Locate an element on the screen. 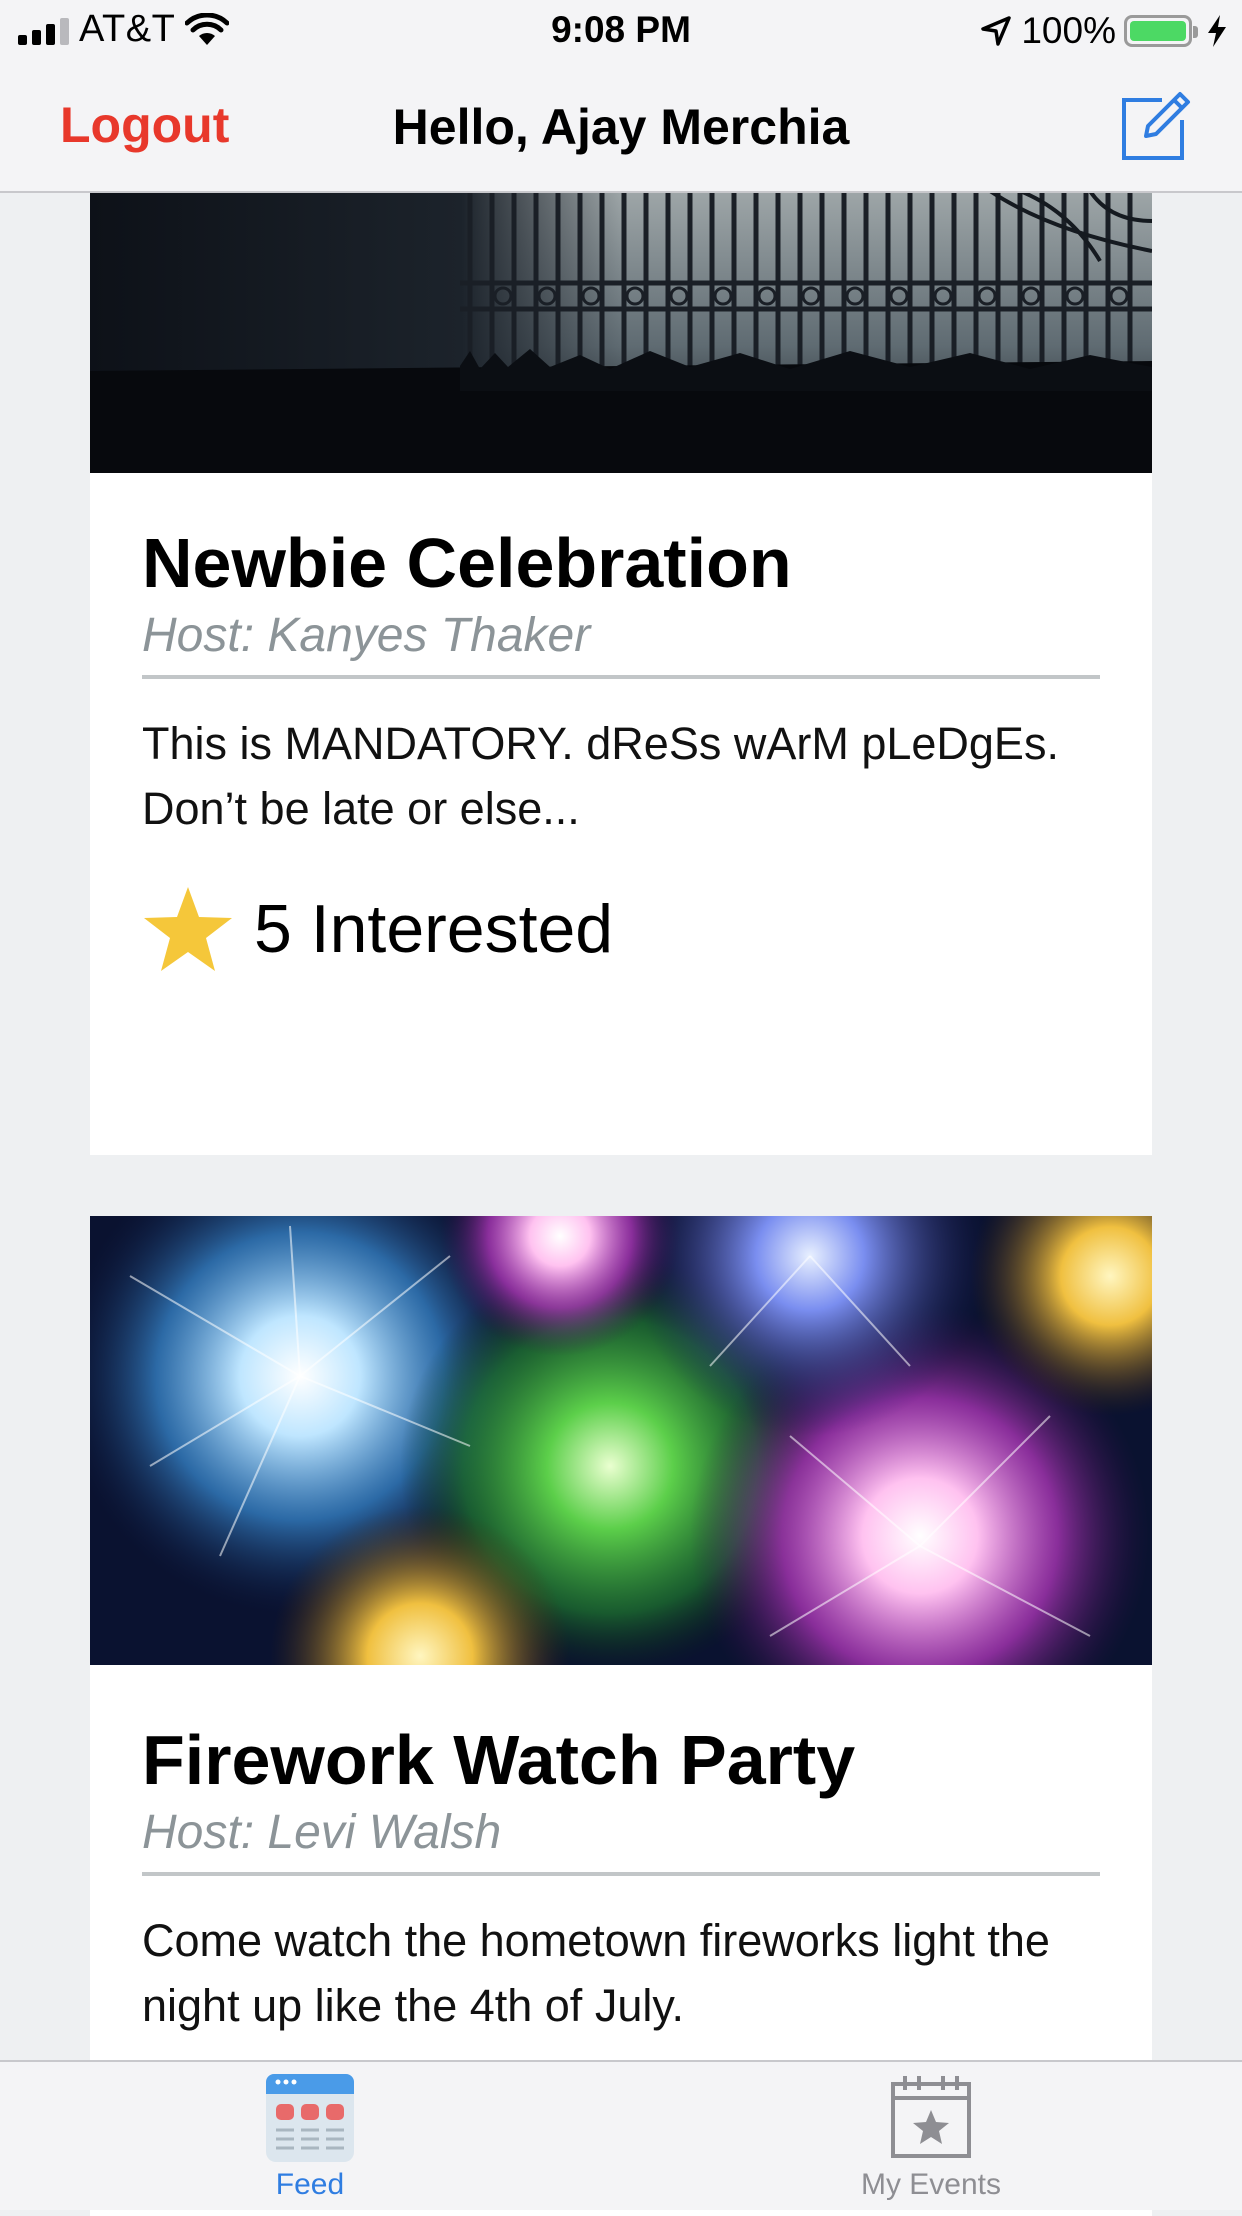 The height and width of the screenshot is (2216, 1242). status-right: 100% is located at coordinates (1103, 31).